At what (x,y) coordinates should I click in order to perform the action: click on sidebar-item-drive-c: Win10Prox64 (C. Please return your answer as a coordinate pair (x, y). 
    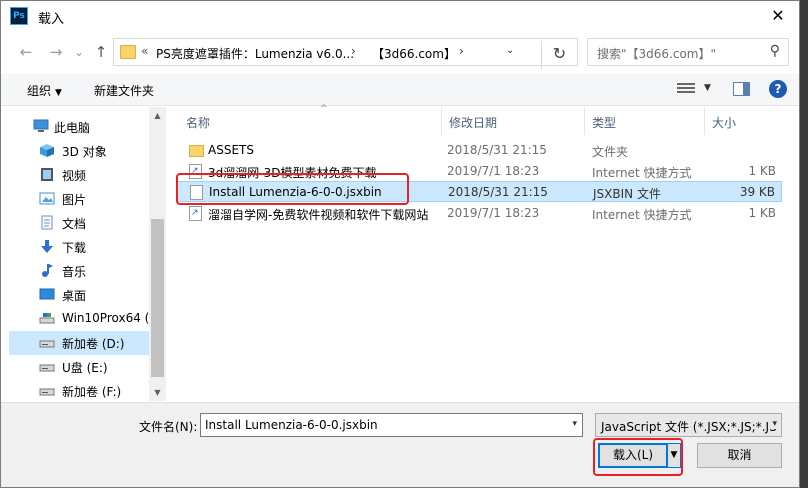
    Looking at the image, I should click on (83, 319).